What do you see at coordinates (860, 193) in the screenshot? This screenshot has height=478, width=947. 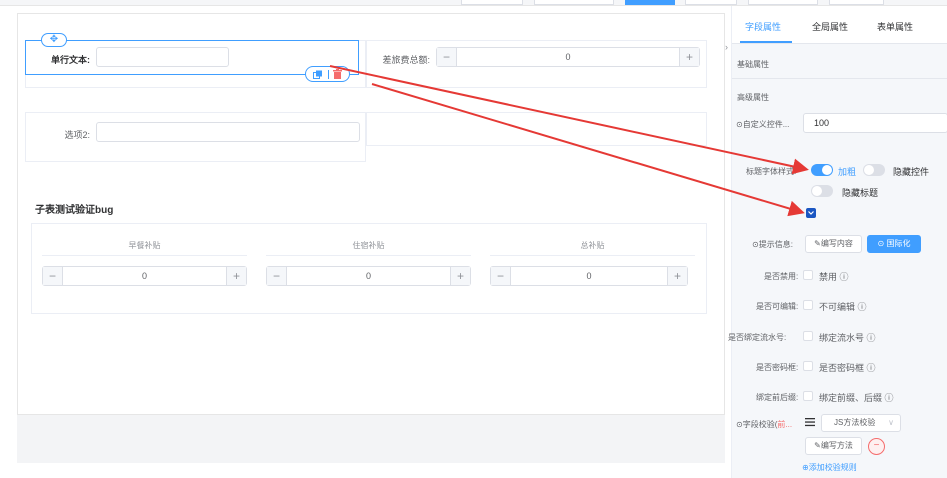 I see `hide-title-label: 隐藏标题` at bounding box center [860, 193].